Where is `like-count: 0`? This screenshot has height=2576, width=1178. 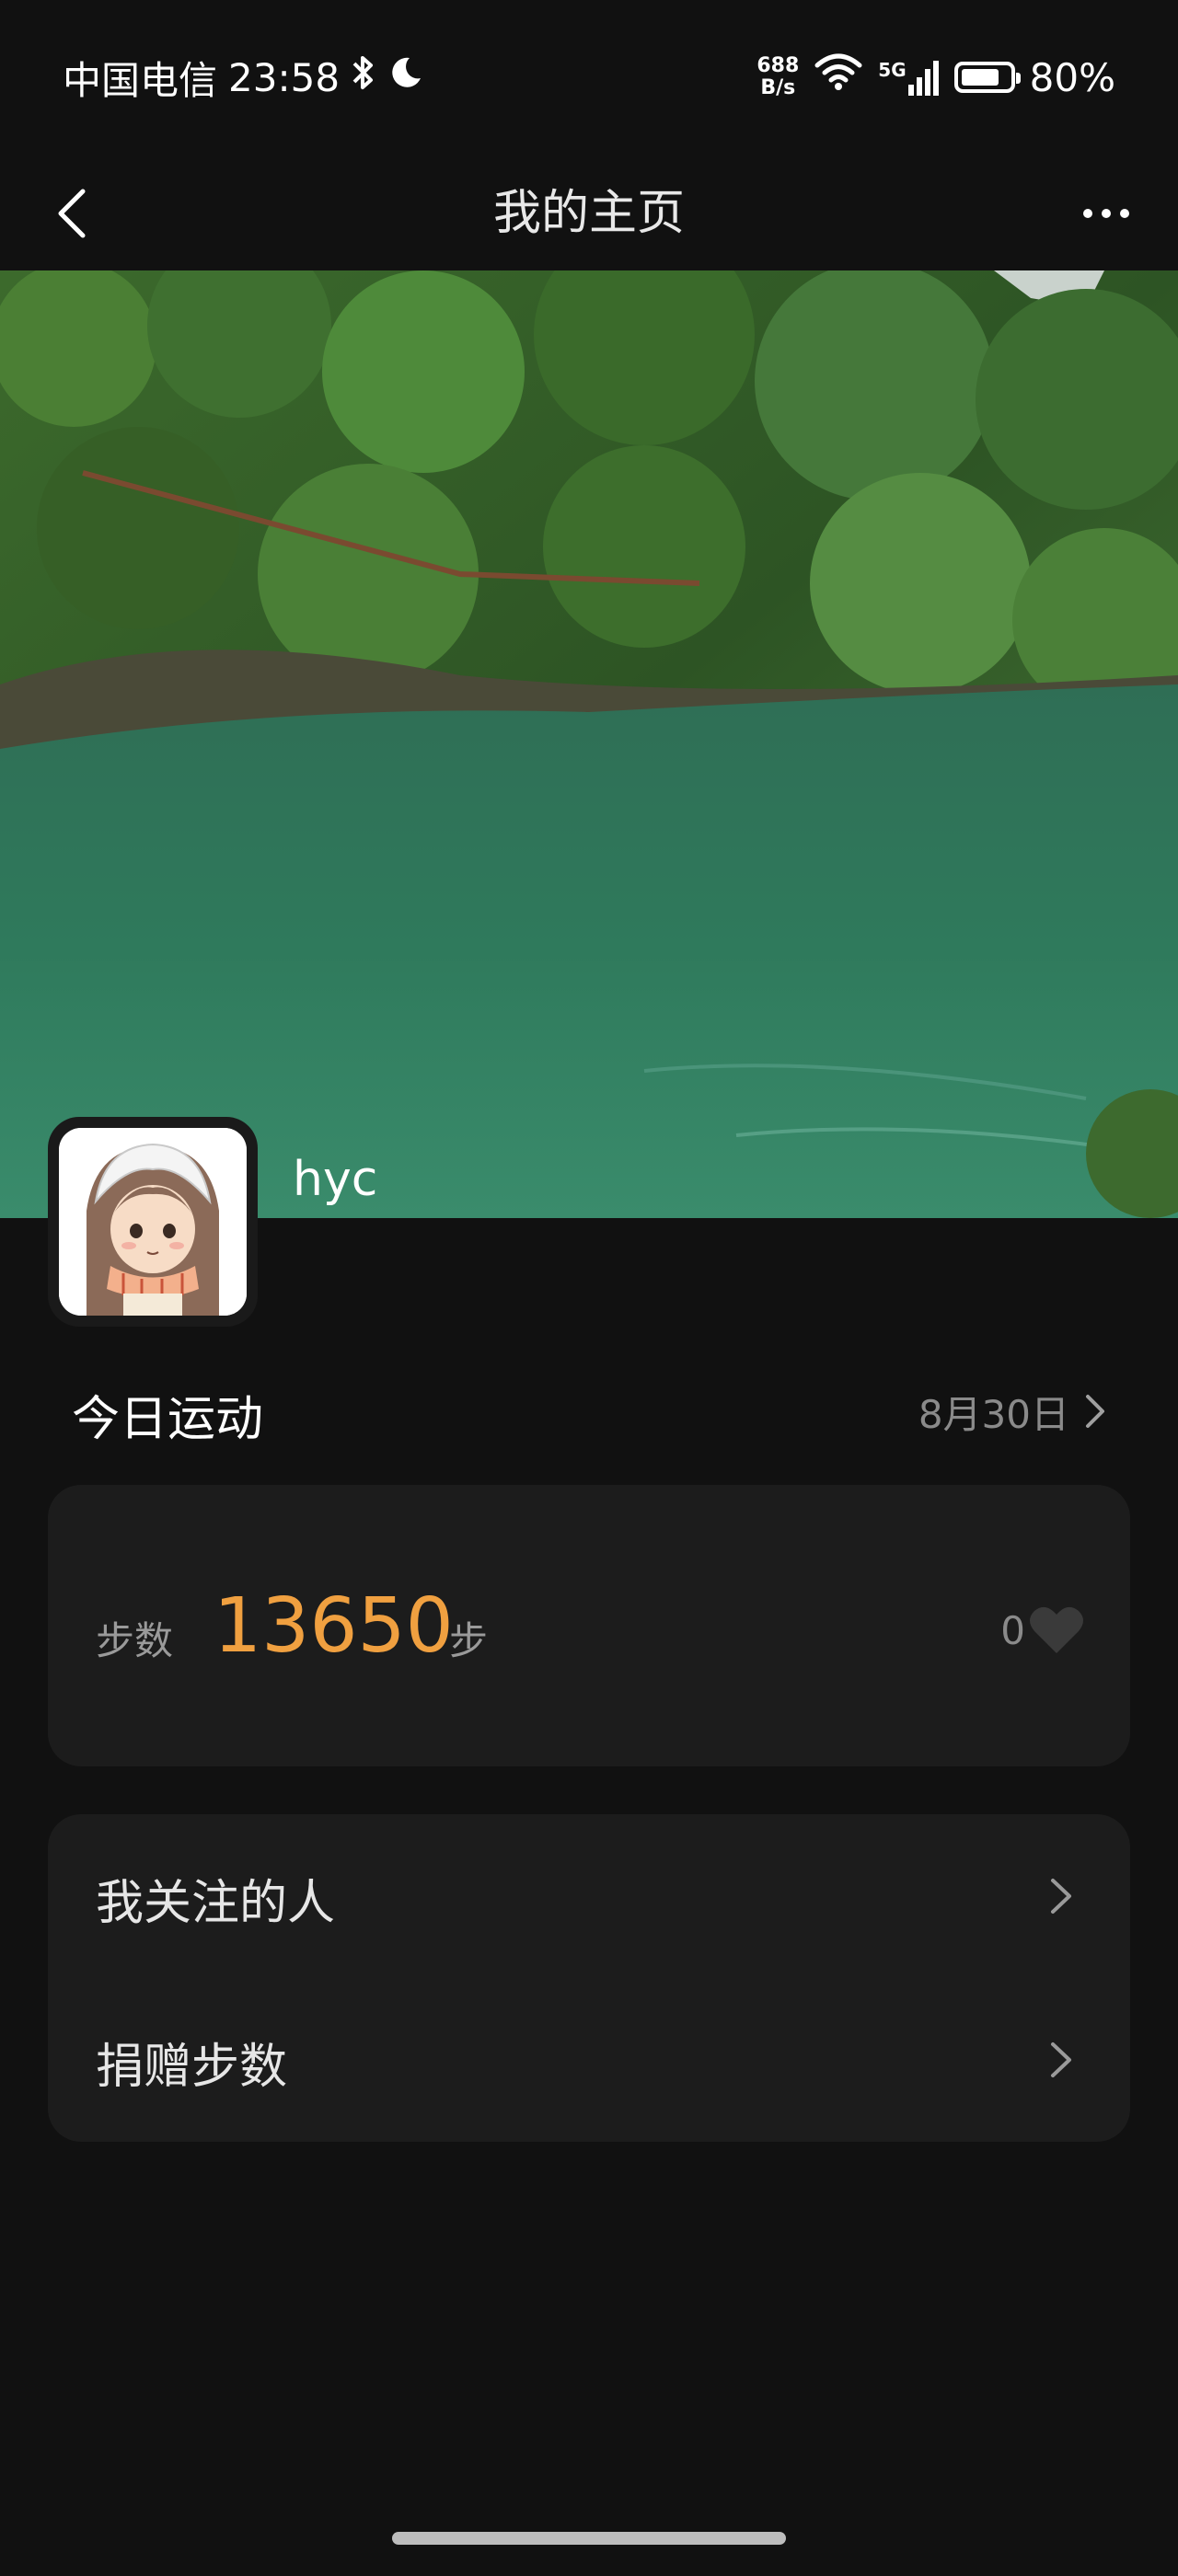
like-count: 0 is located at coordinates (1012, 1630).